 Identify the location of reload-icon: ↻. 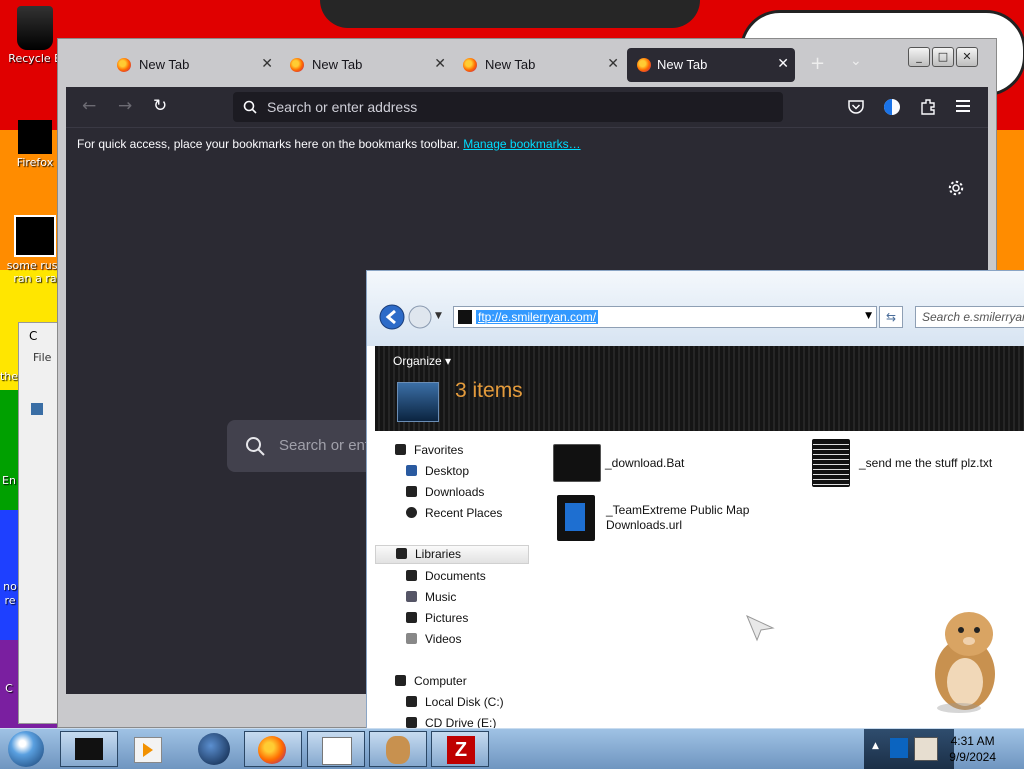
(160, 106).